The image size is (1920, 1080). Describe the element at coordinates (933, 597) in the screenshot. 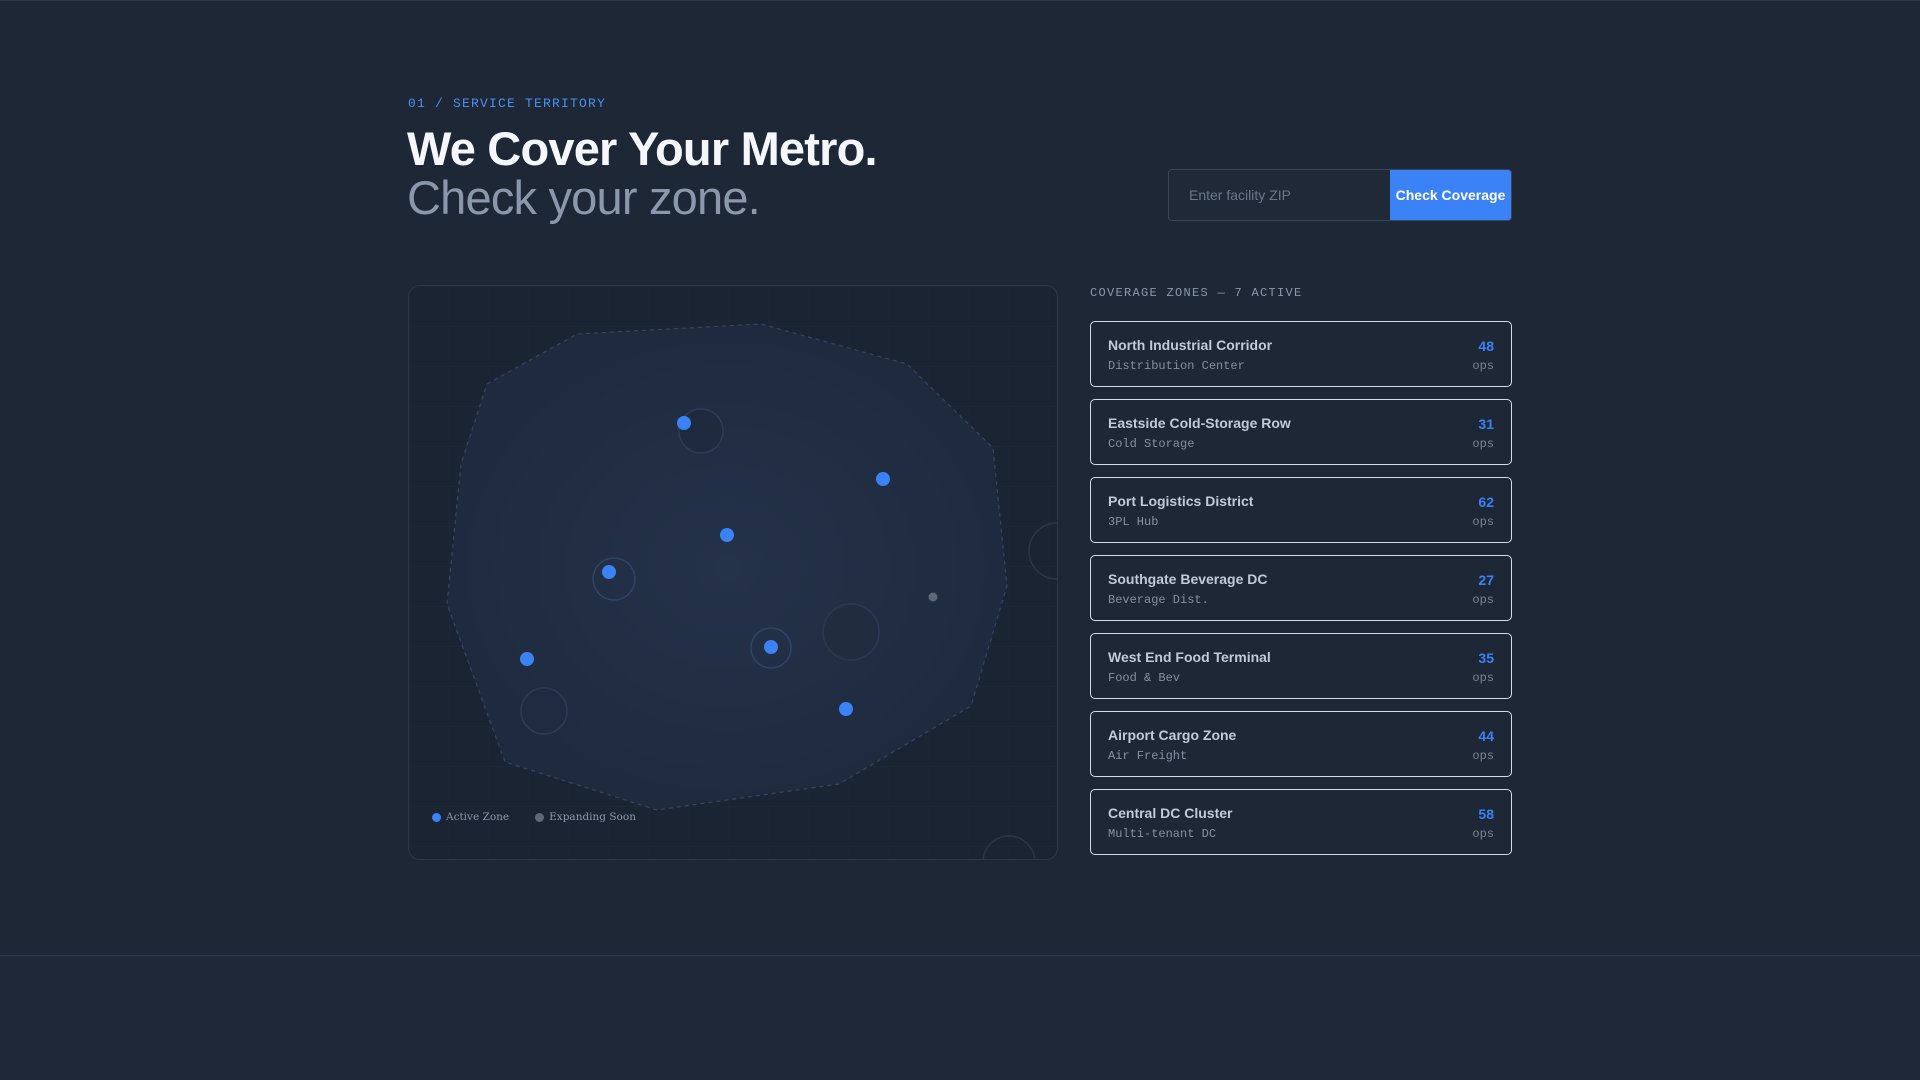

I see `expanding-zone-marker` at that location.